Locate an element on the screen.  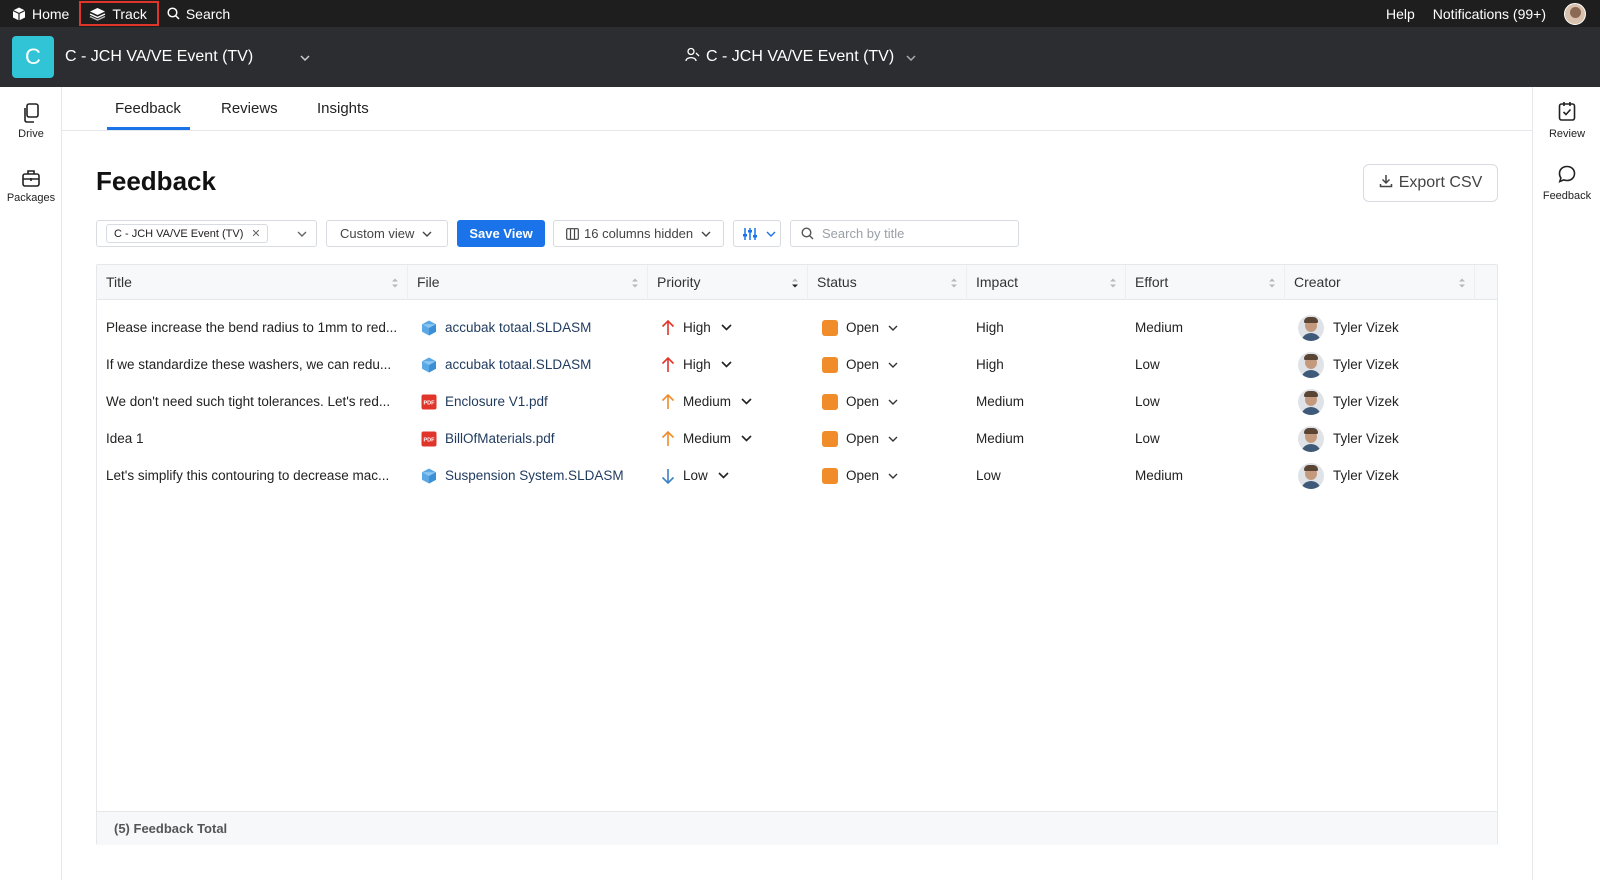
track-link: Track is located at coordinates (119, 13).